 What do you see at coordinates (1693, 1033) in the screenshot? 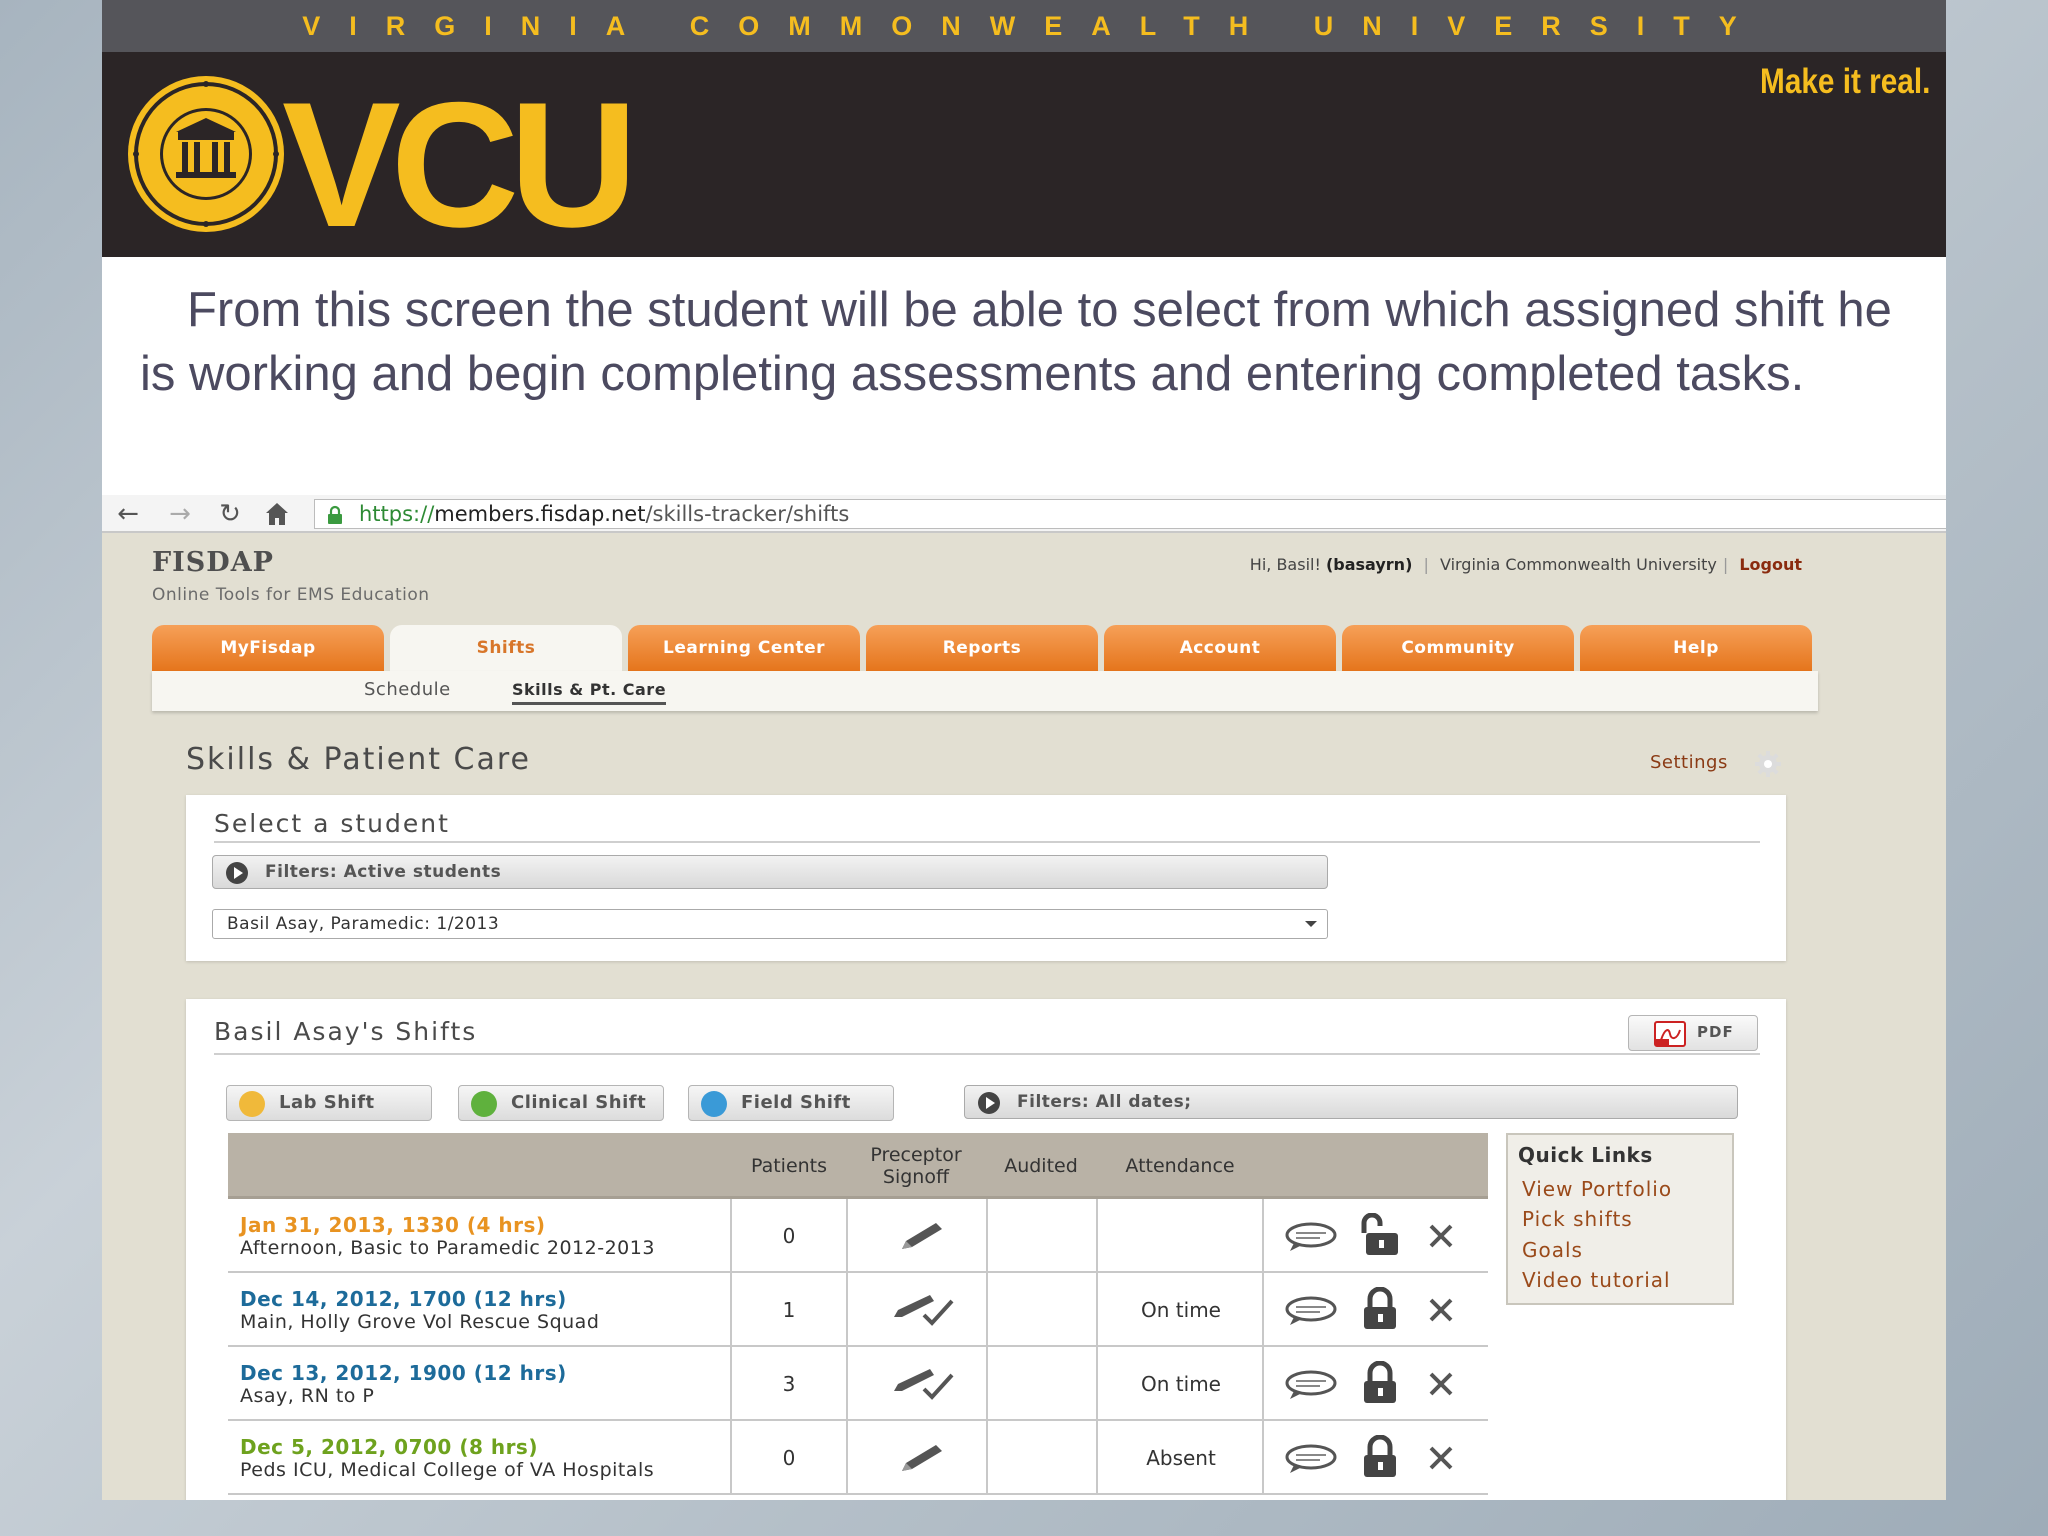
I see `pdf-button: PDF` at bounding box center [1693, 1033].